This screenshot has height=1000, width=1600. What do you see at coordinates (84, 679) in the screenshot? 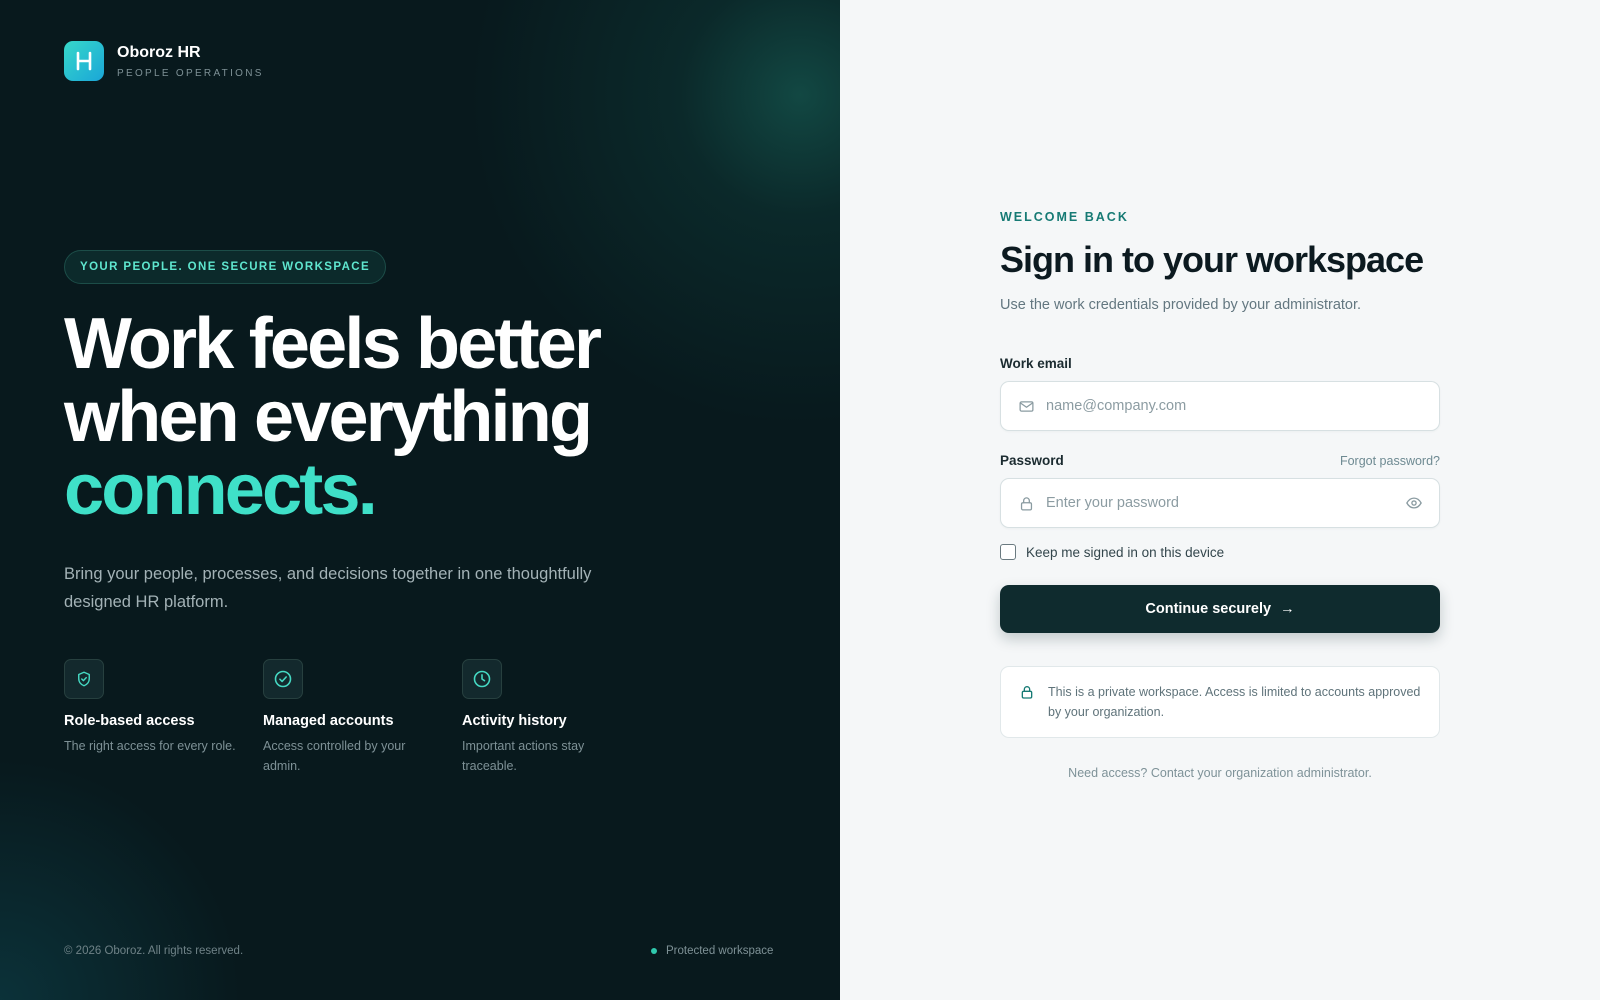
I see `shield-check-icon` at bounding box center [84, 679].